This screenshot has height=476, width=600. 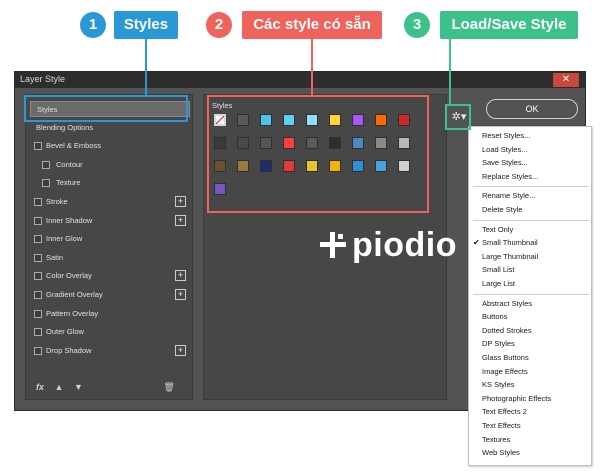 I want to click on dialog-title: Layer Style, so click(x=43, y=79).